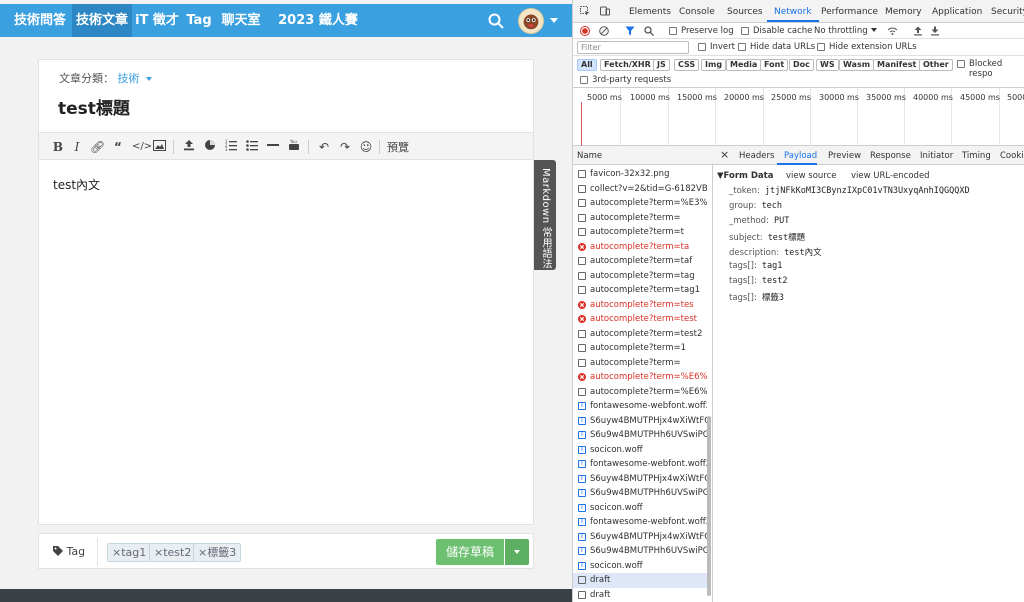 The height and width of the screenshot is (602, 1024). I want to click on request-row: favicon-32x32.png, so click(640, 174).